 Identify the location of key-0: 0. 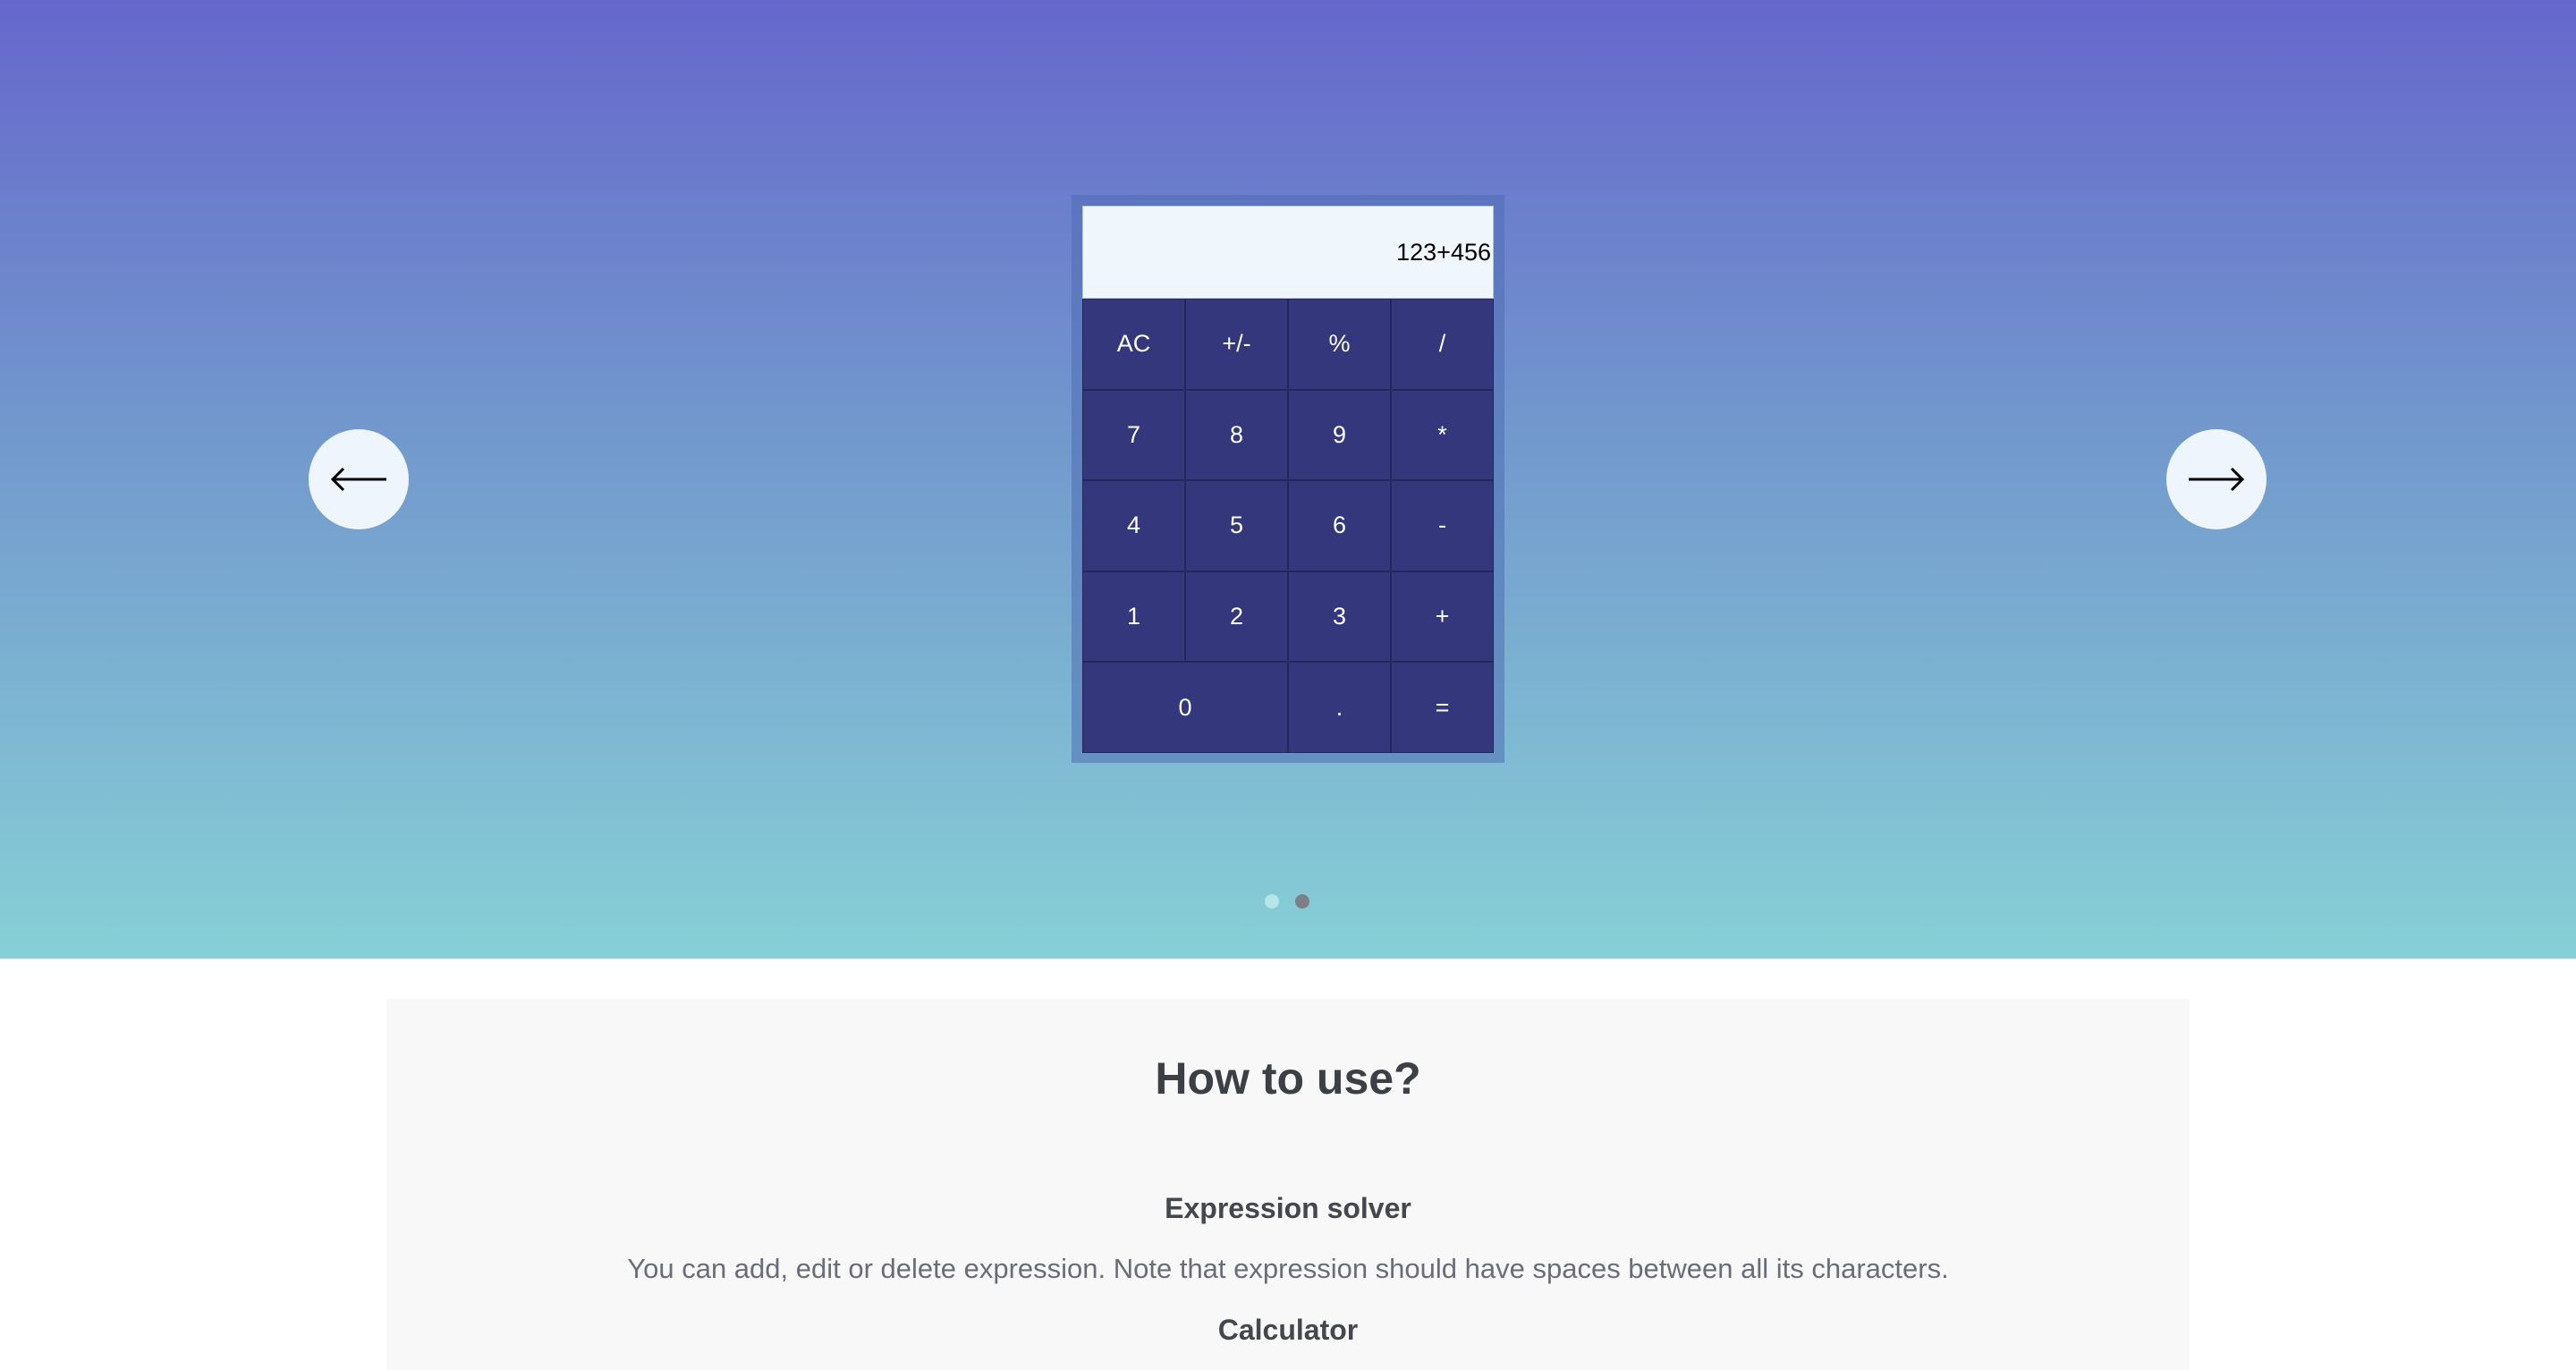
(1185, 707).